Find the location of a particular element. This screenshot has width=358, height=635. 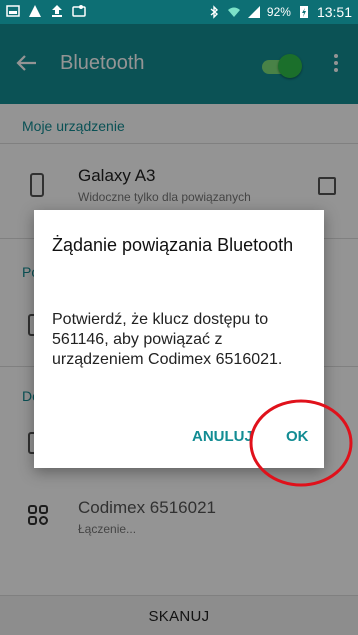

status-system-icons: 92% 13:51 is located at coordinates (279, 12).